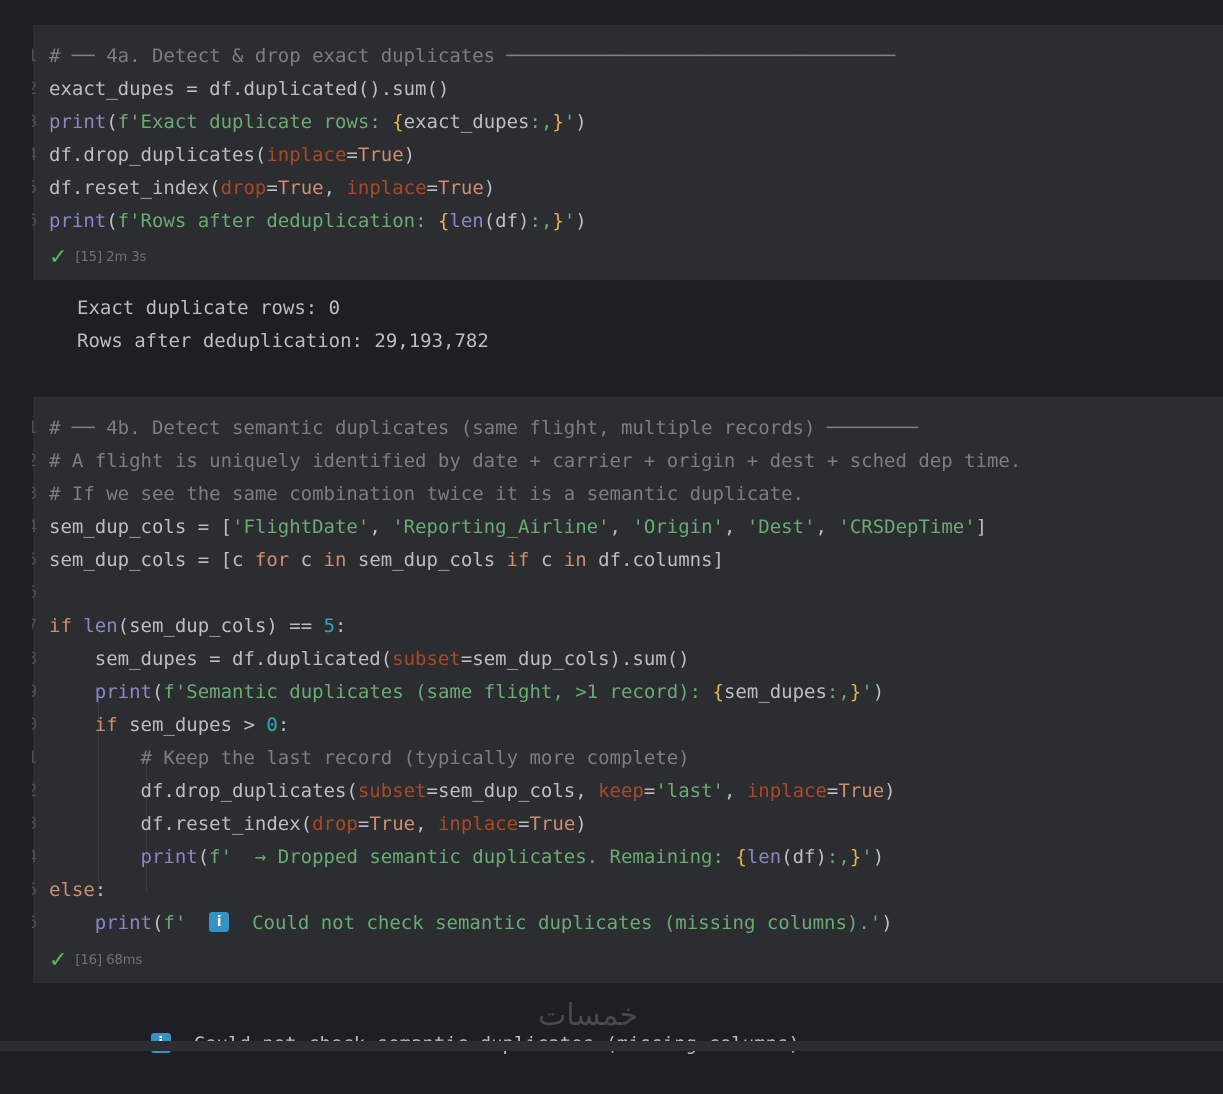 This screenshot has width=1223, height=1094. Describe the element at coordinates (219, 921) in the screenshot. I see `info-icon: i` at that location.